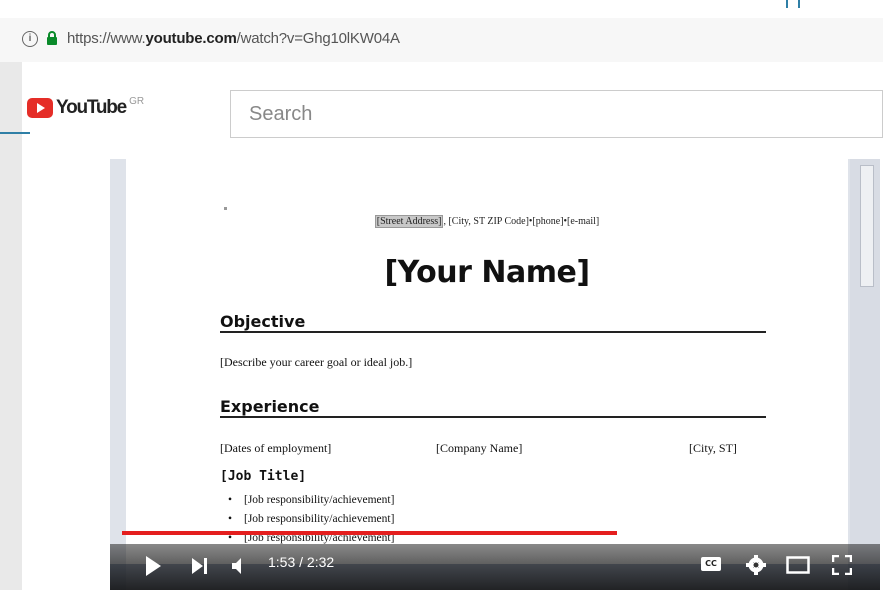  I want to click on left-window-pane, so click(11, 326).